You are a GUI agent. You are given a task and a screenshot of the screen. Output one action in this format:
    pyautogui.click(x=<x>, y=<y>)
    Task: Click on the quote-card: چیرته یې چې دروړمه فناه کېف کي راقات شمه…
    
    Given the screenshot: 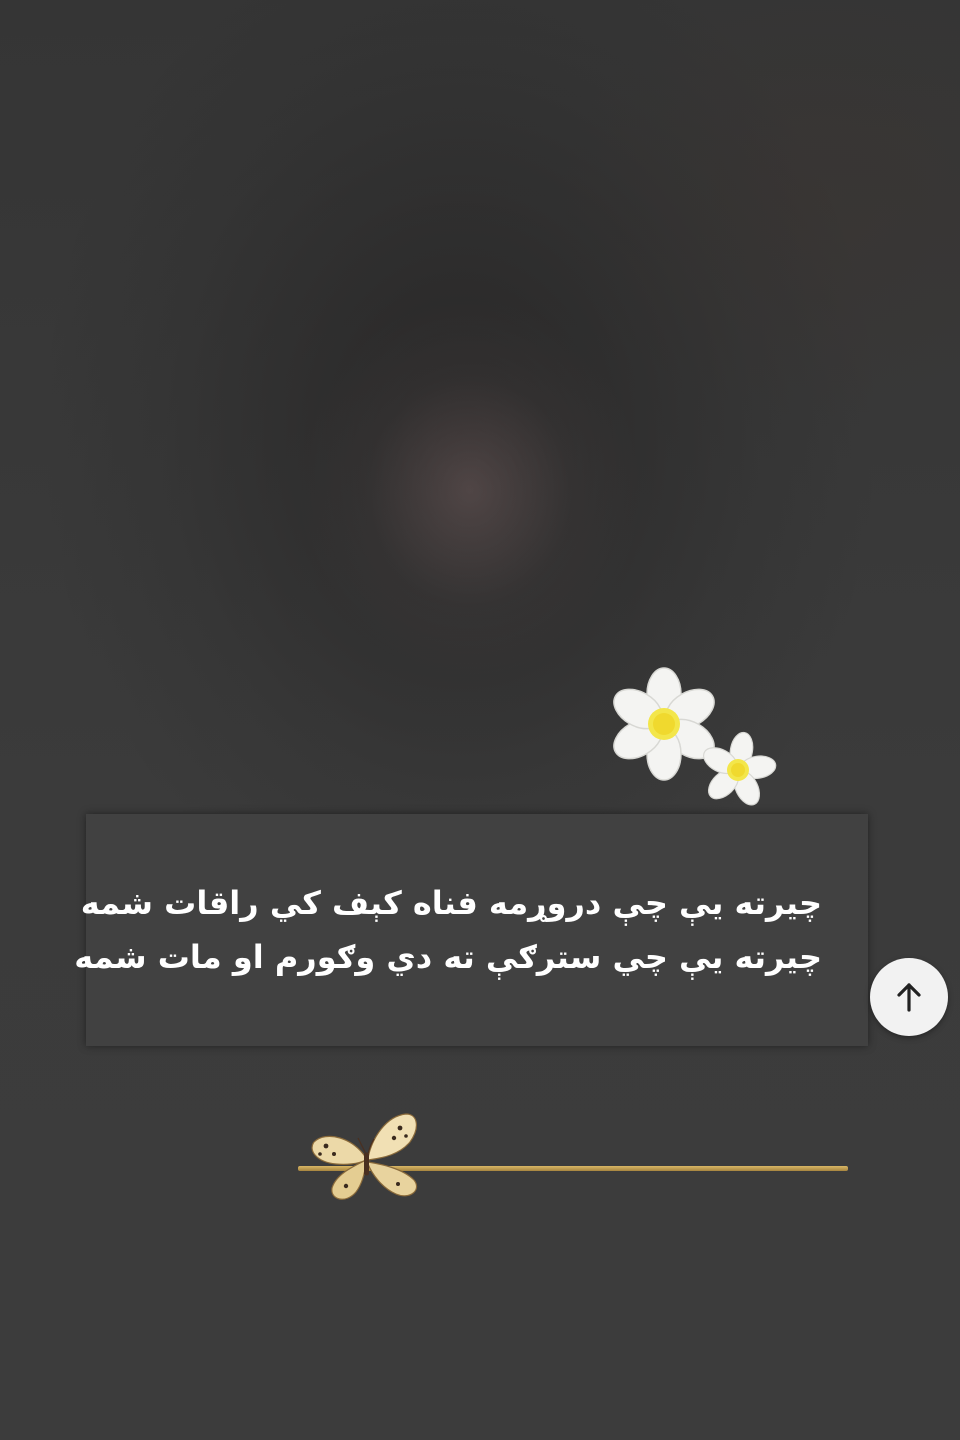 What is the action you would take?
    pyautogui.click(x=471, y=930)
    